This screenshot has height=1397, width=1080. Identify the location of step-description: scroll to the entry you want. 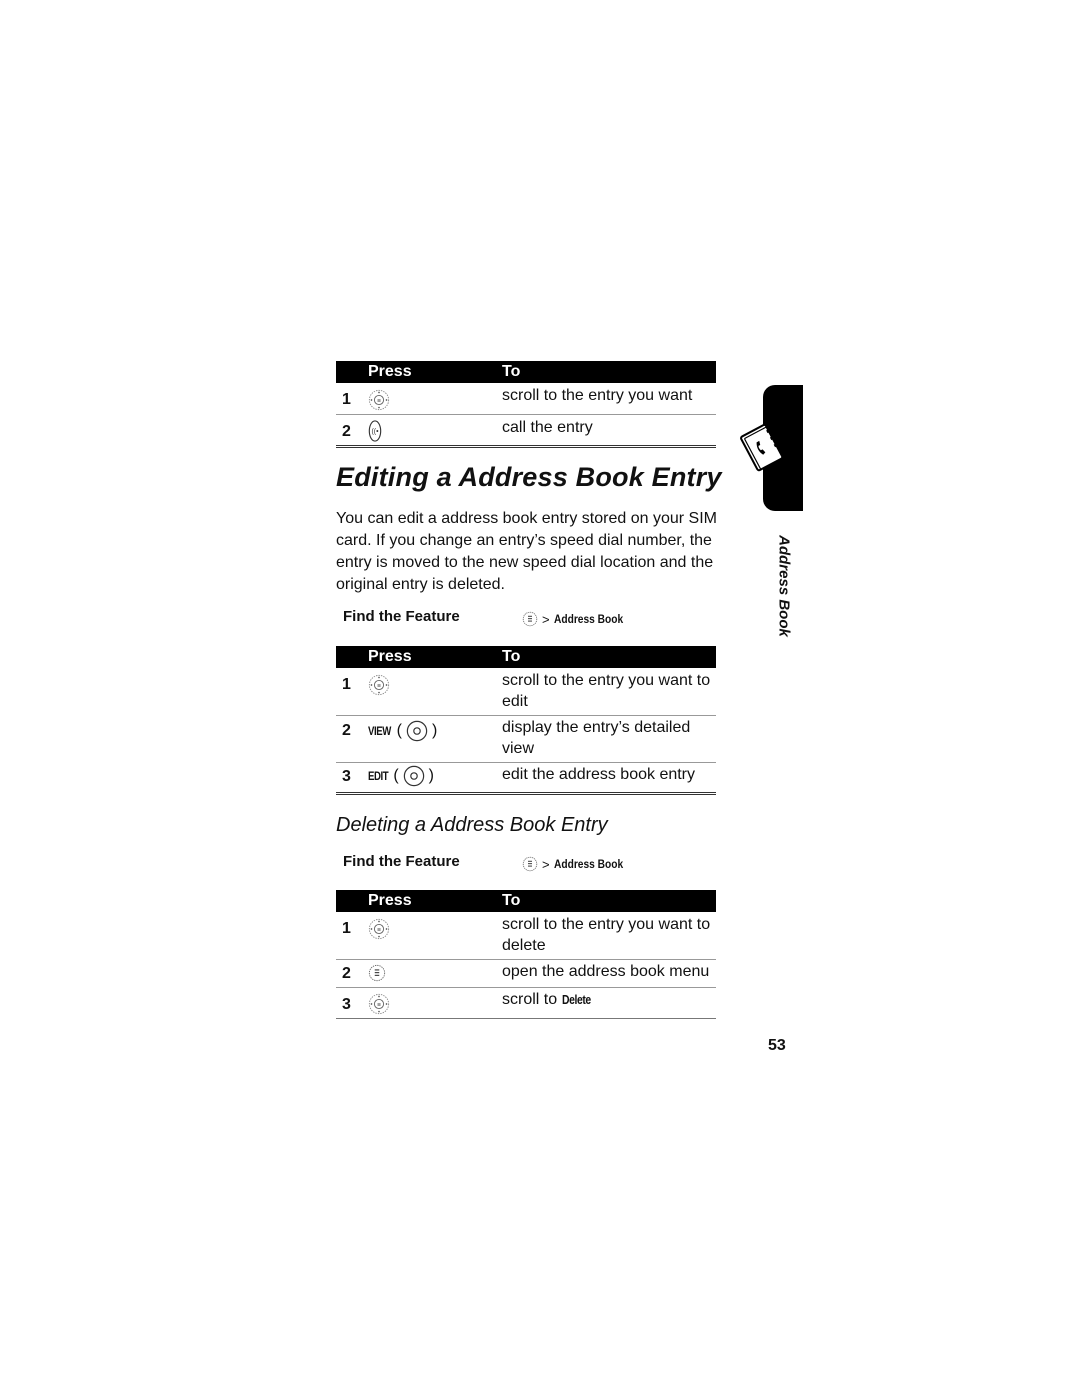
(597, 395).